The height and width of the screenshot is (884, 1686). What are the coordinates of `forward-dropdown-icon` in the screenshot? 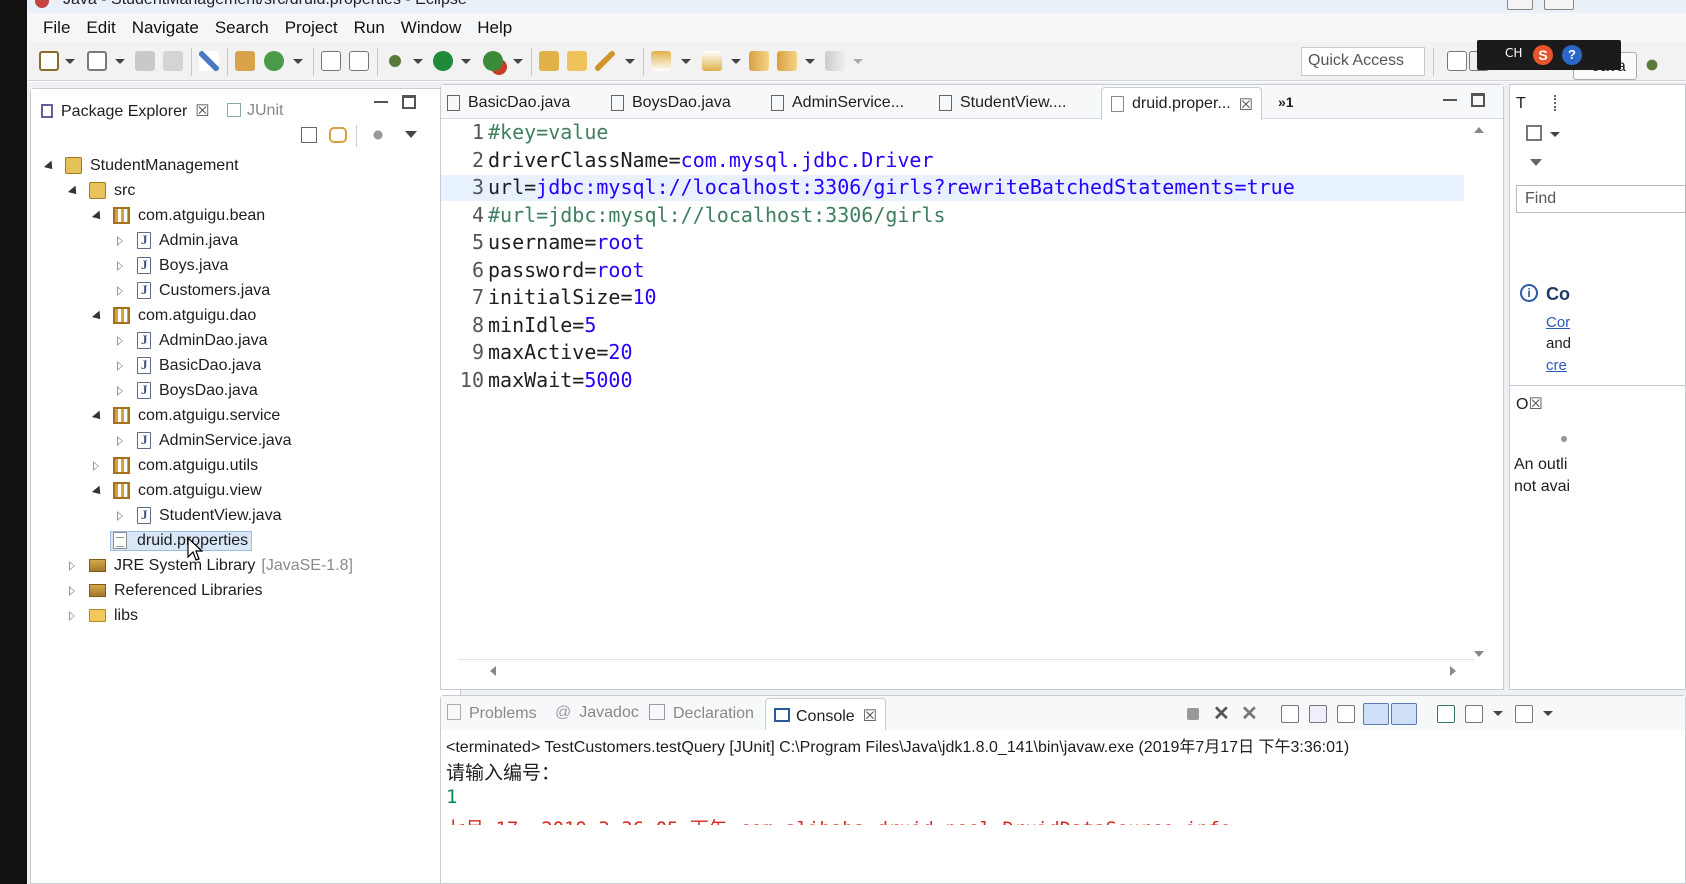 It's located at (858, 61).